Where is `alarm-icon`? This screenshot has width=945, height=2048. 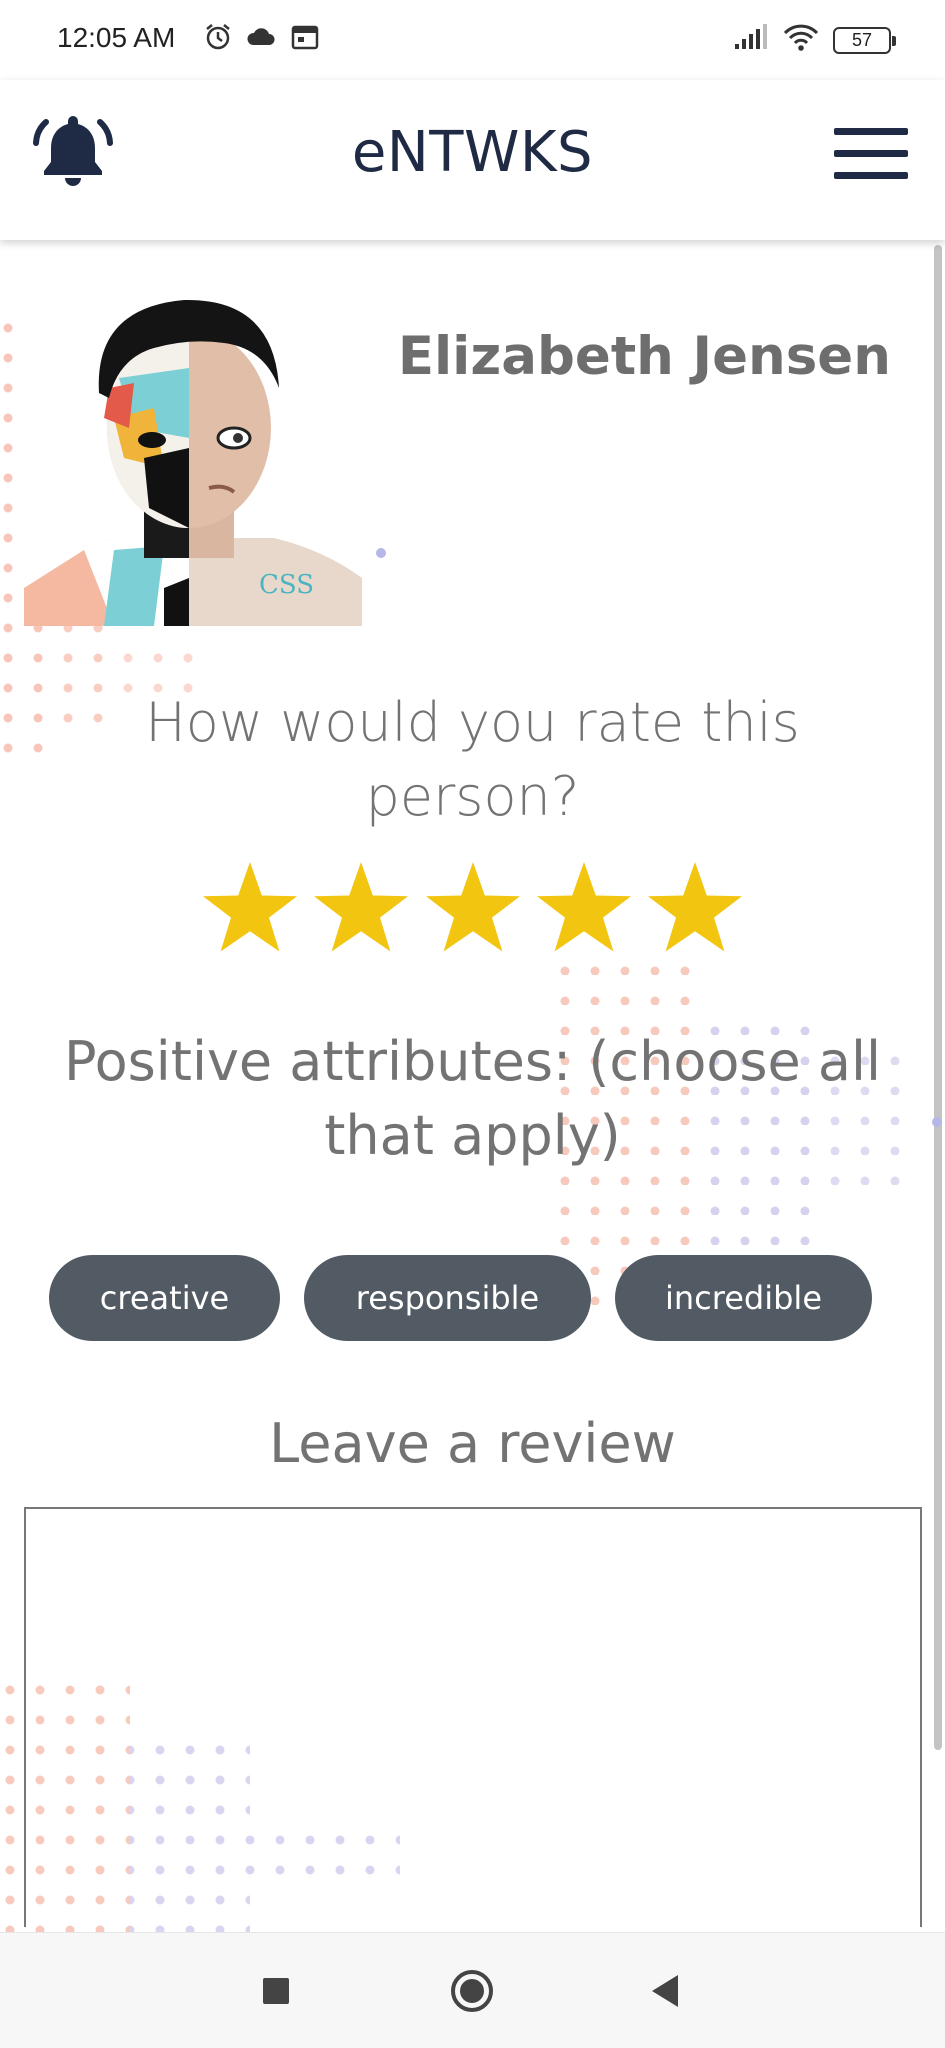
alarm-icon is located at coordinates (218, 37).